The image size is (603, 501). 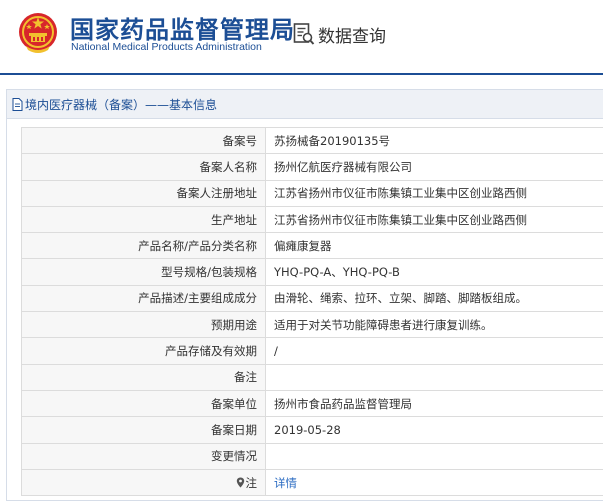 I want to click on table-row: 备案号 苏扬械备20190135号, so click(x=312, y=140).